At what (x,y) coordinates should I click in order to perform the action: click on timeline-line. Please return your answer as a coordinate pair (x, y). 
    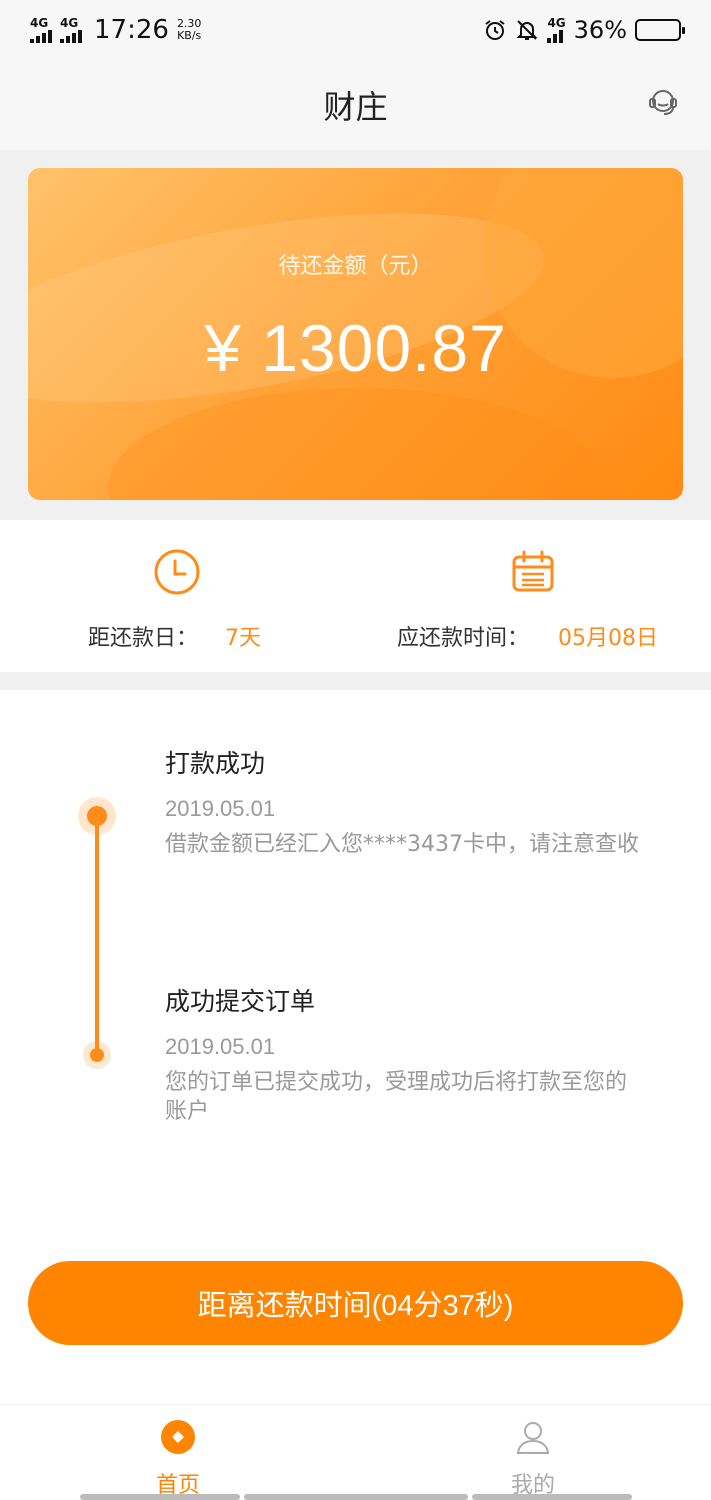
    Looking at the image, I should click on (97, 934).